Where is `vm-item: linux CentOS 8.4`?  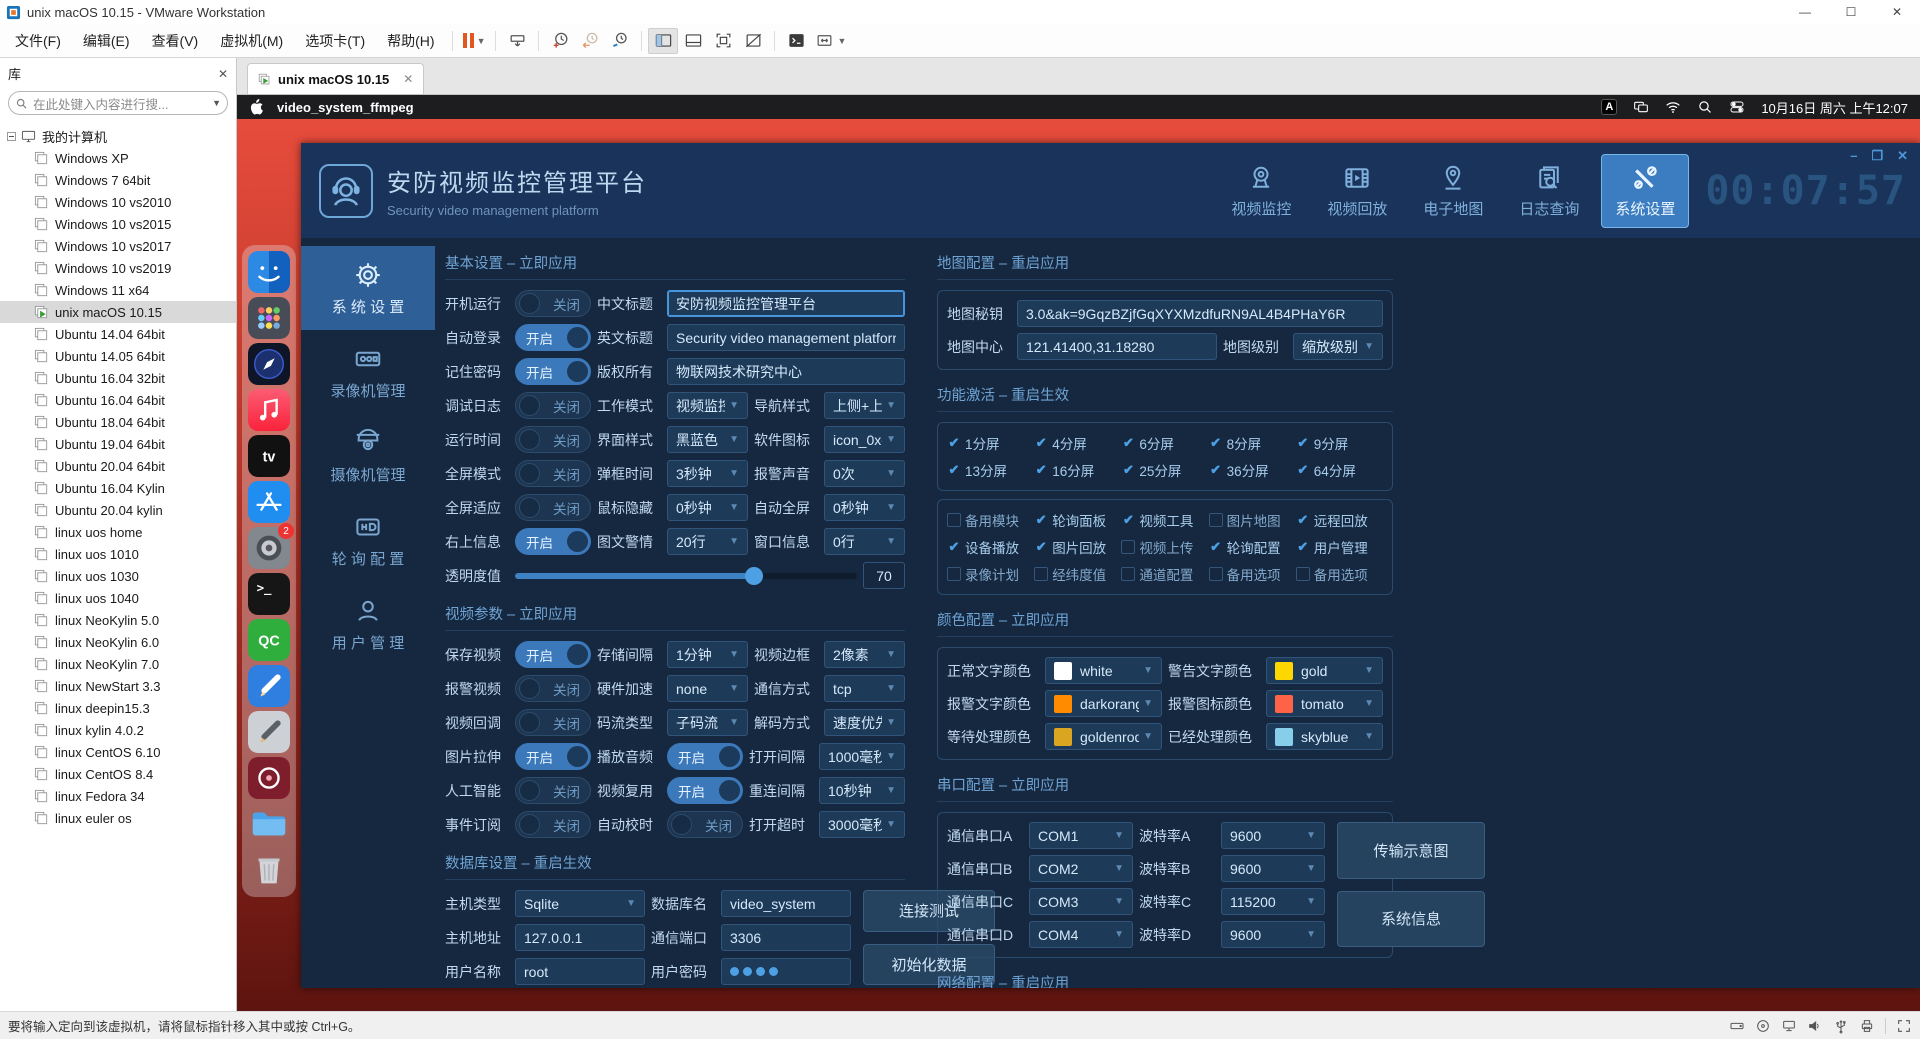
vm-item: linux CentOS 8.4 is located at coordinates (118, 774).